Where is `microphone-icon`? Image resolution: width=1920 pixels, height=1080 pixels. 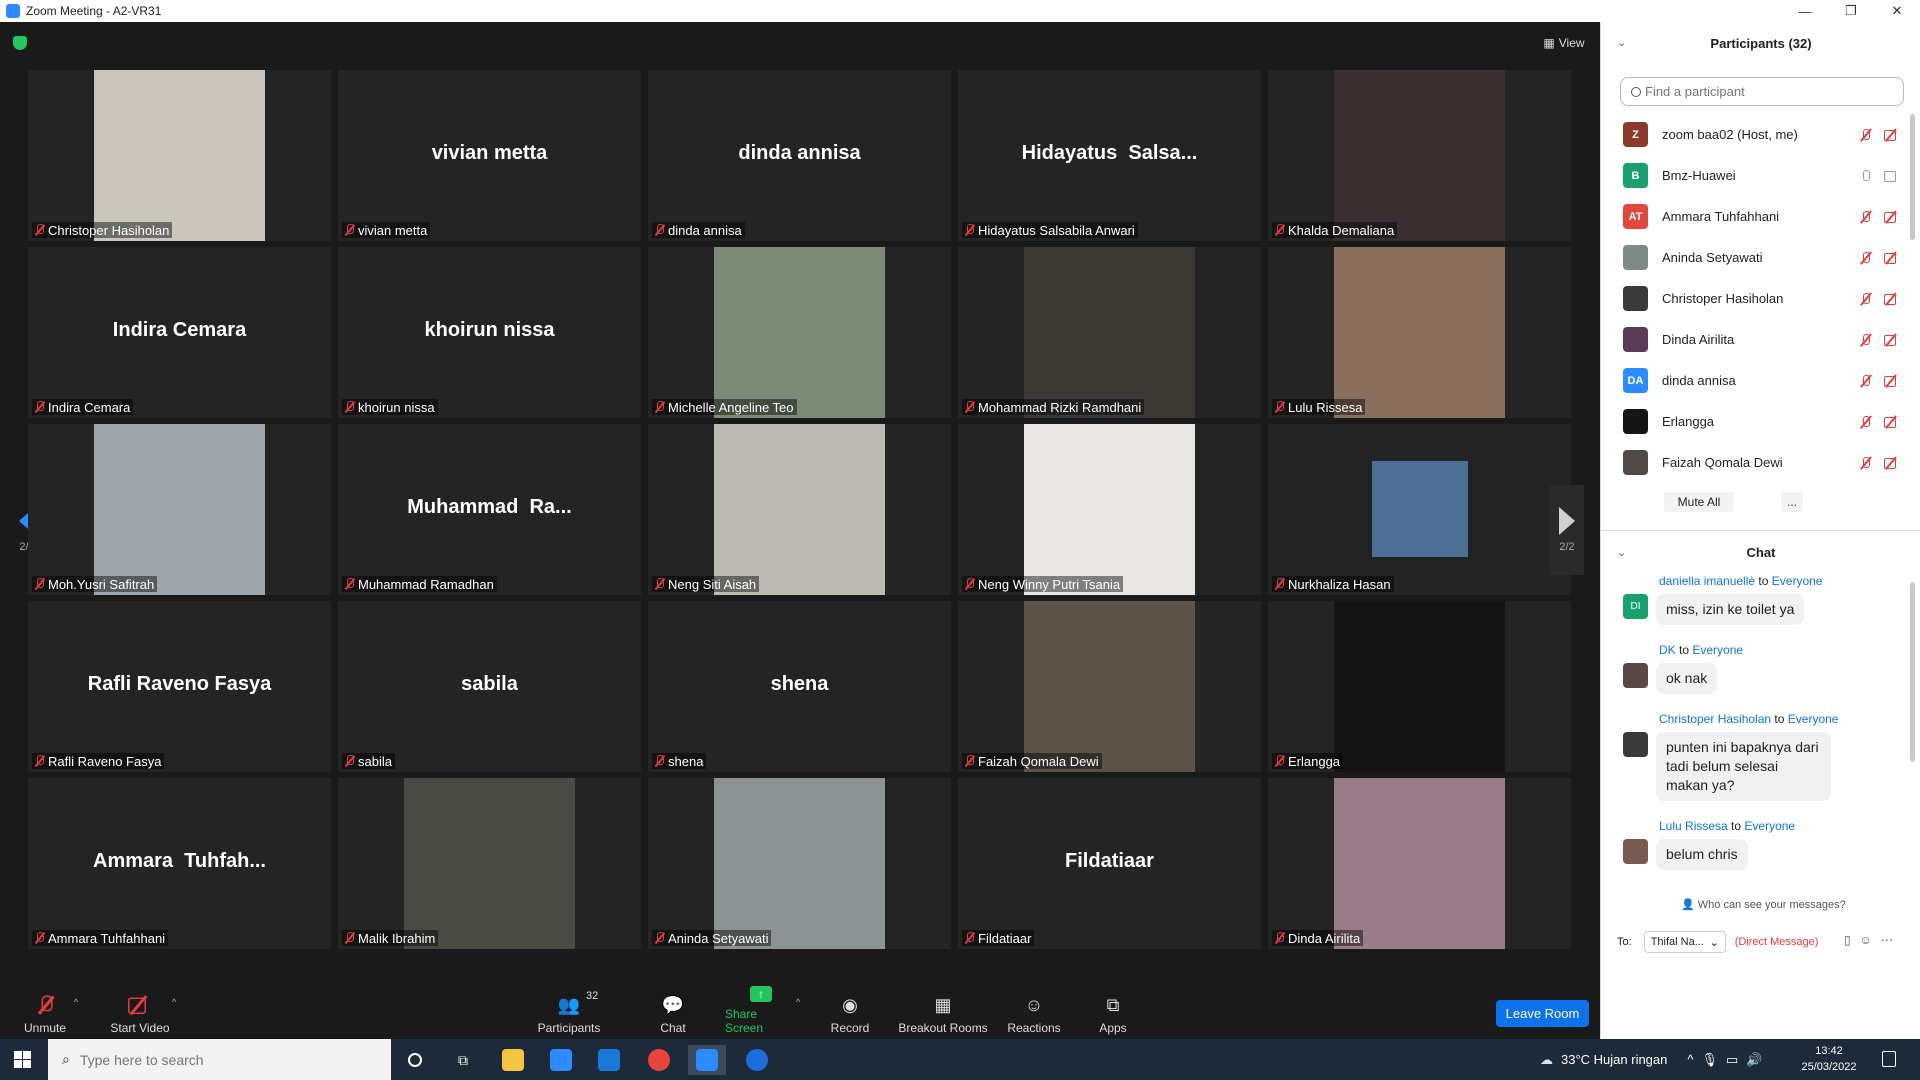 microphone-icon is located at coordinates (1866, 175).